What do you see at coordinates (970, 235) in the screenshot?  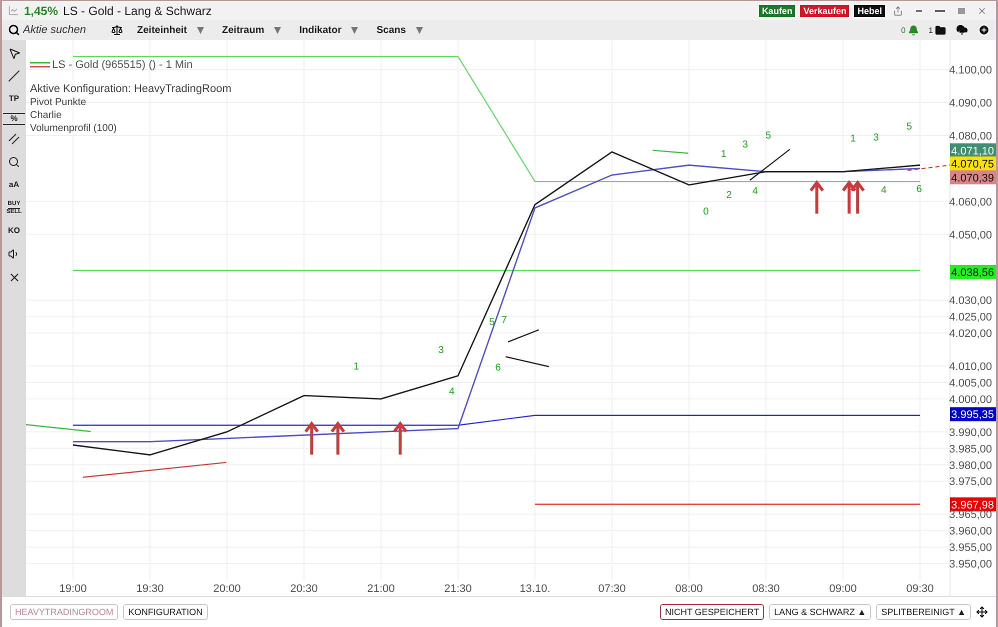 I see `axis-label: 4.050,00` at bounding box center [970, 235].